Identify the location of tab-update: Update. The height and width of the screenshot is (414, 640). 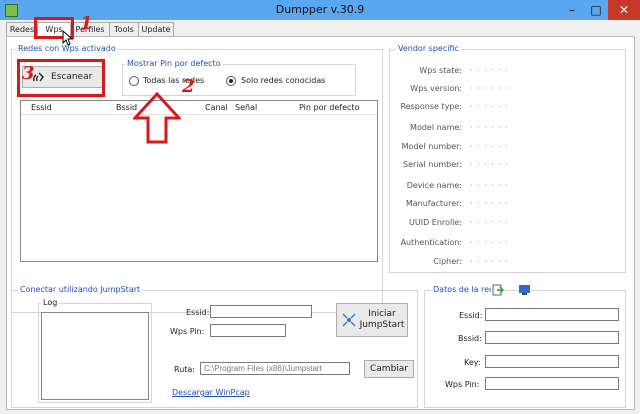
(156, 29).